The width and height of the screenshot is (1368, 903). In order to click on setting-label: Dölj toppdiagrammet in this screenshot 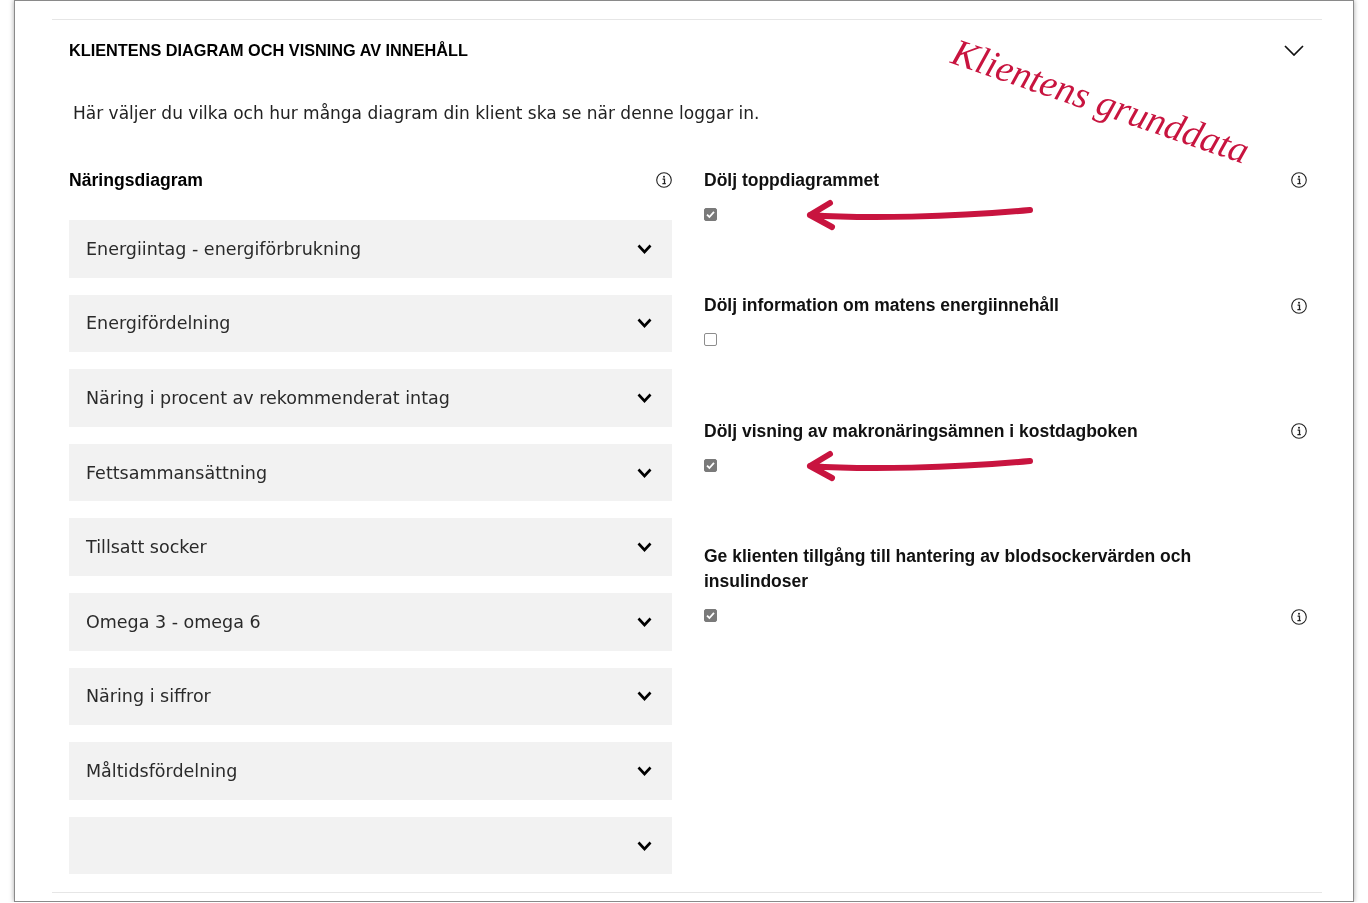, I will do `click(791, 180)`.